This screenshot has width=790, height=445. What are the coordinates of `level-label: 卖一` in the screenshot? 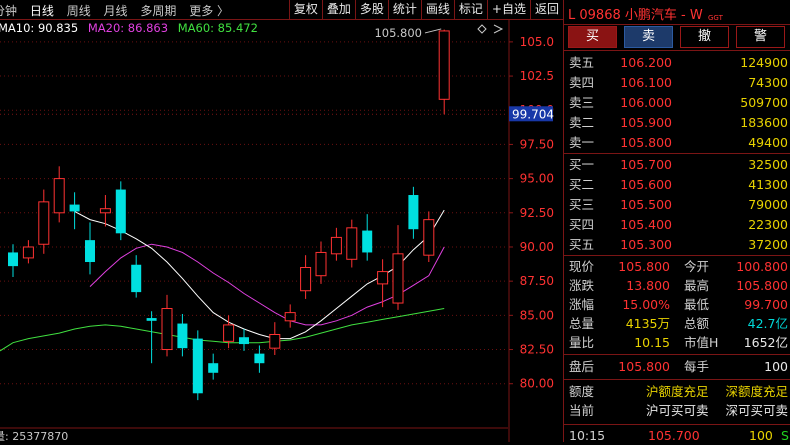 It's located at (582, 142).